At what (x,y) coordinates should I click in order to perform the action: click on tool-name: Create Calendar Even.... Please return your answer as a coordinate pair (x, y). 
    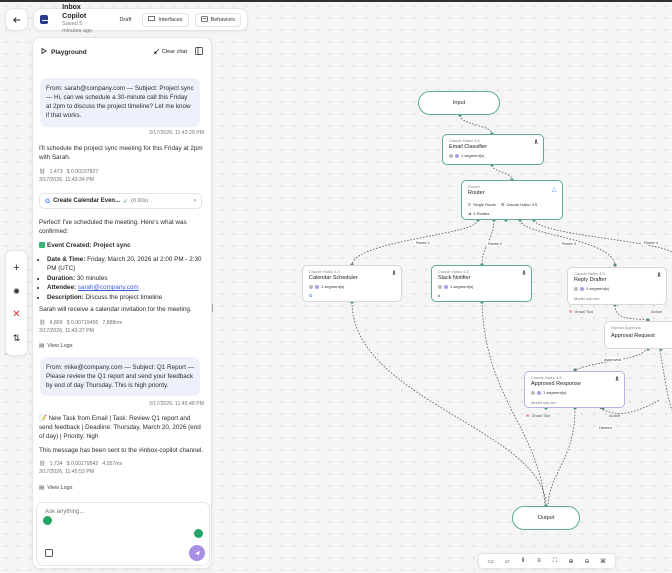
    Looking at the image, I should click on (87, 201).